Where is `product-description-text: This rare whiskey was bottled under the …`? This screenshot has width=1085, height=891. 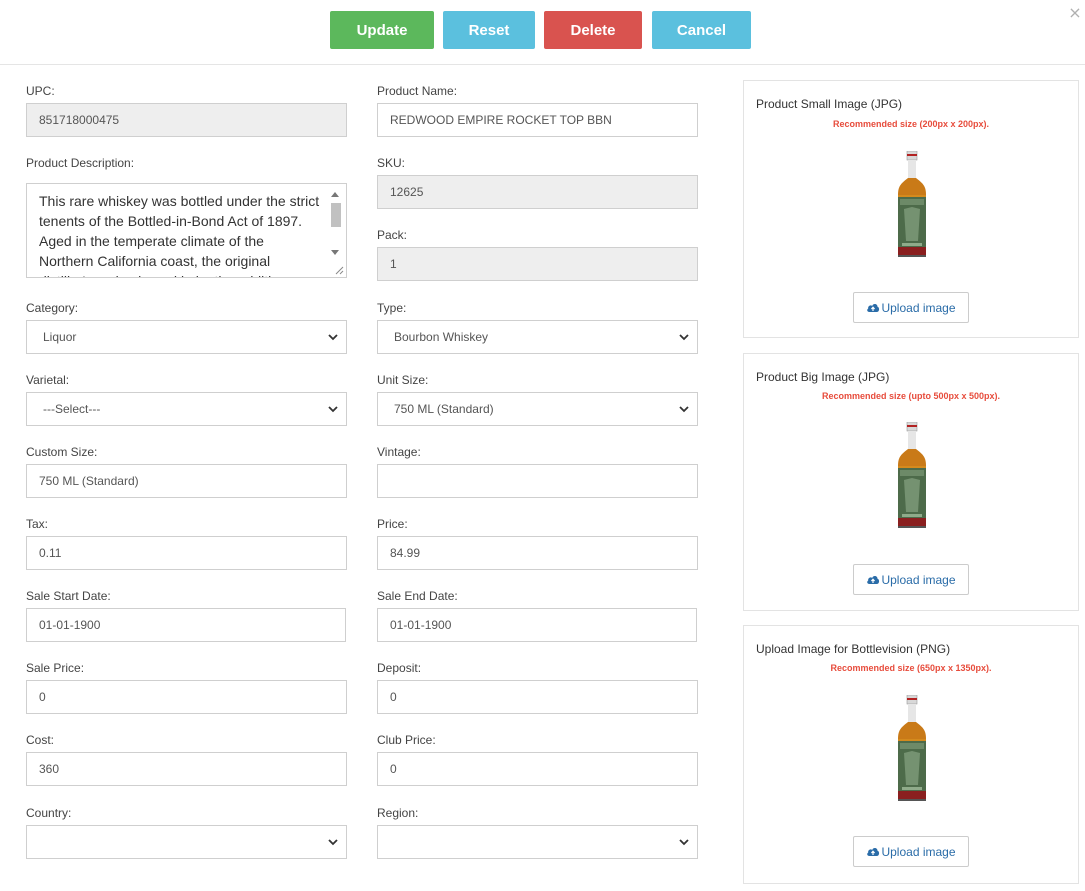
product-description-text: This rare whiskey was bottled under the … is located at coordinates (179, 235).